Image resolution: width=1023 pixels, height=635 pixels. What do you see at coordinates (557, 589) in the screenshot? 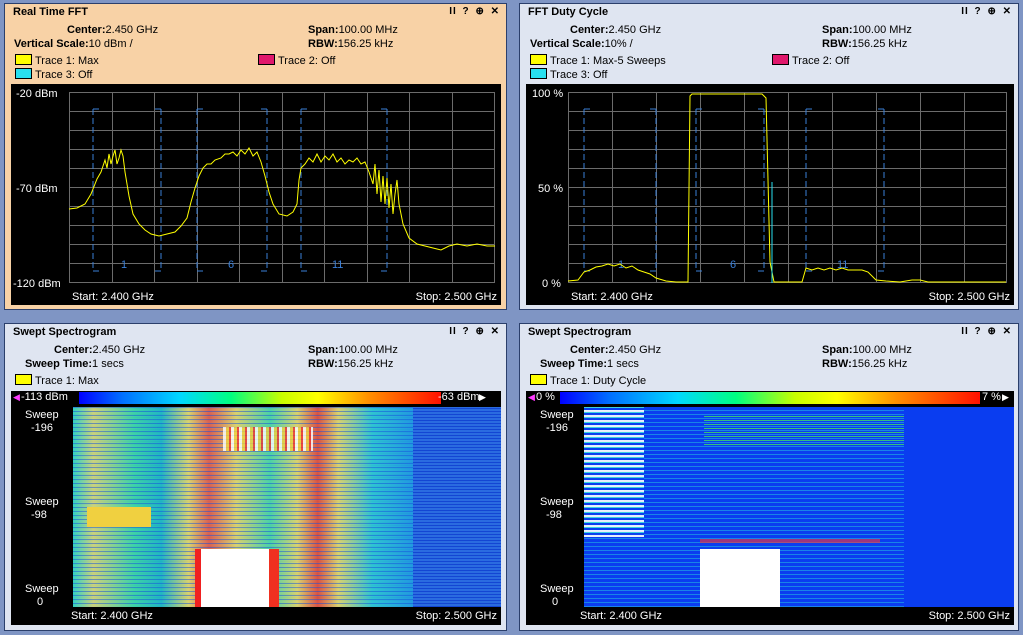
I see `spec2-sweep-bot-word: Sweep` at bounding box center [557, 589].